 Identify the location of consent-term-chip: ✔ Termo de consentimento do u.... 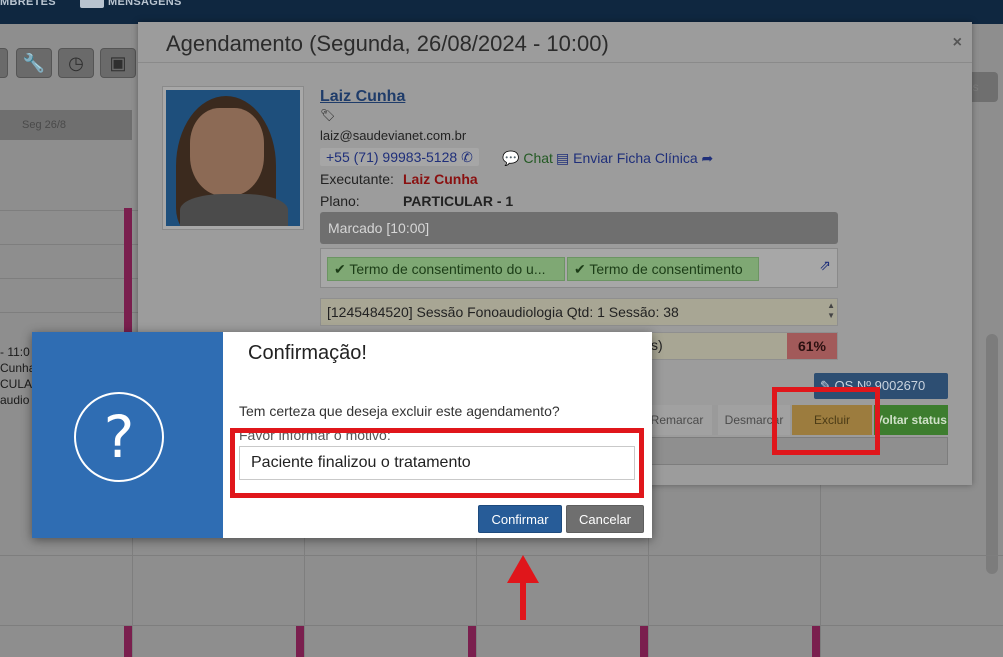
(446, 269).